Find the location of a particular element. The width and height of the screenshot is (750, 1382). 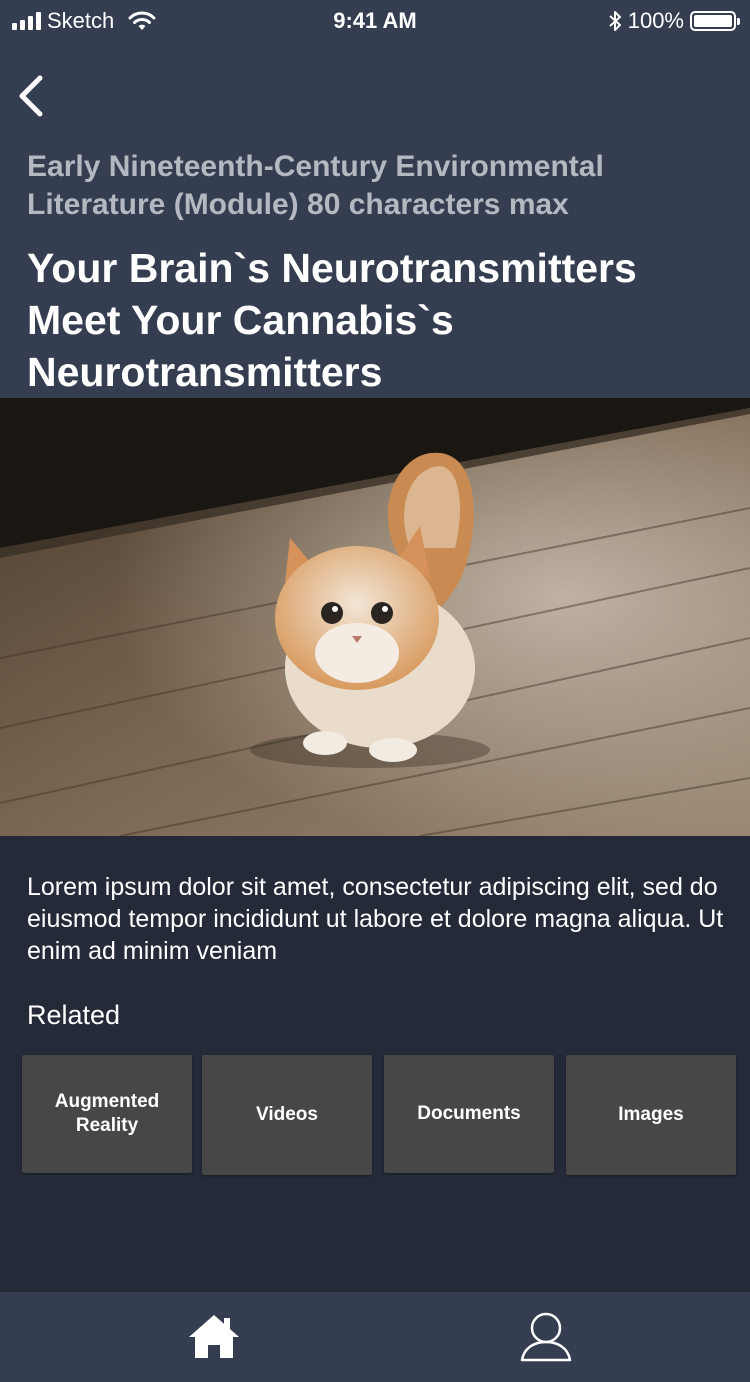

related-tile-label: Videos is located at coordinates (287, 1114).